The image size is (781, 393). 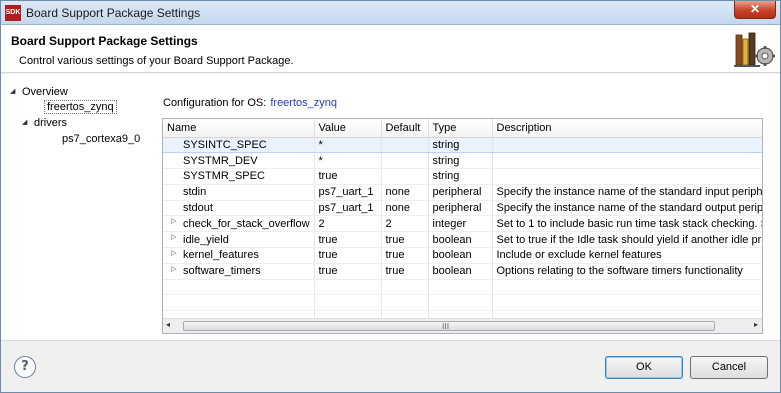 I want to click on tree-item-overview: ◢ Overview, so click(x=39, y=92).